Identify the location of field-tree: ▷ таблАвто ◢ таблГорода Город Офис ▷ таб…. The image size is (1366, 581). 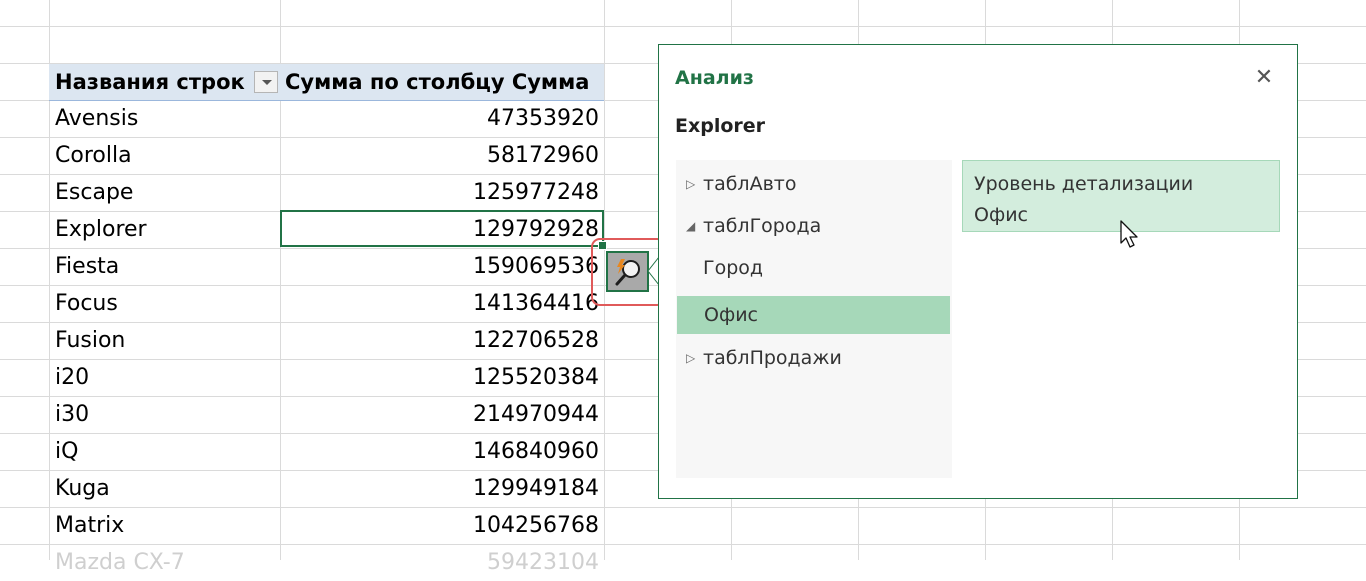
(814, 319).